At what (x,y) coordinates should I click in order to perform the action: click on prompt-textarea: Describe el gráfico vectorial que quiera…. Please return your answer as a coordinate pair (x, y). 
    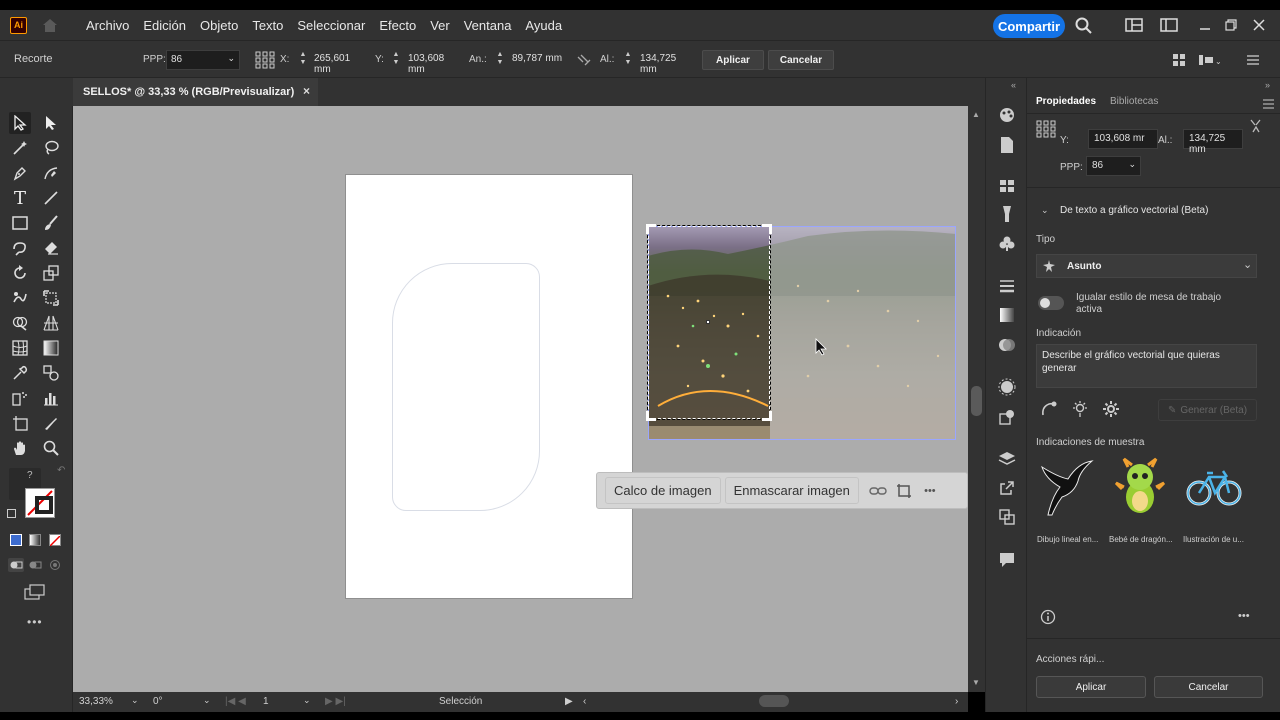
    Looking at the image, I should click on (1146, 366).